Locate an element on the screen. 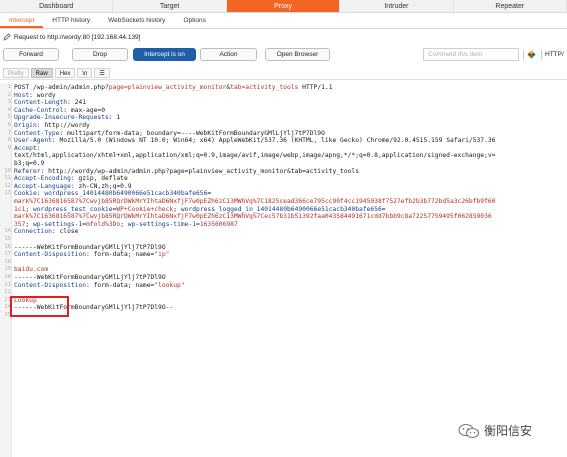 This screenshot has height=457, width=567. menu-icon: ☰ is located at coordinates (102, 73).